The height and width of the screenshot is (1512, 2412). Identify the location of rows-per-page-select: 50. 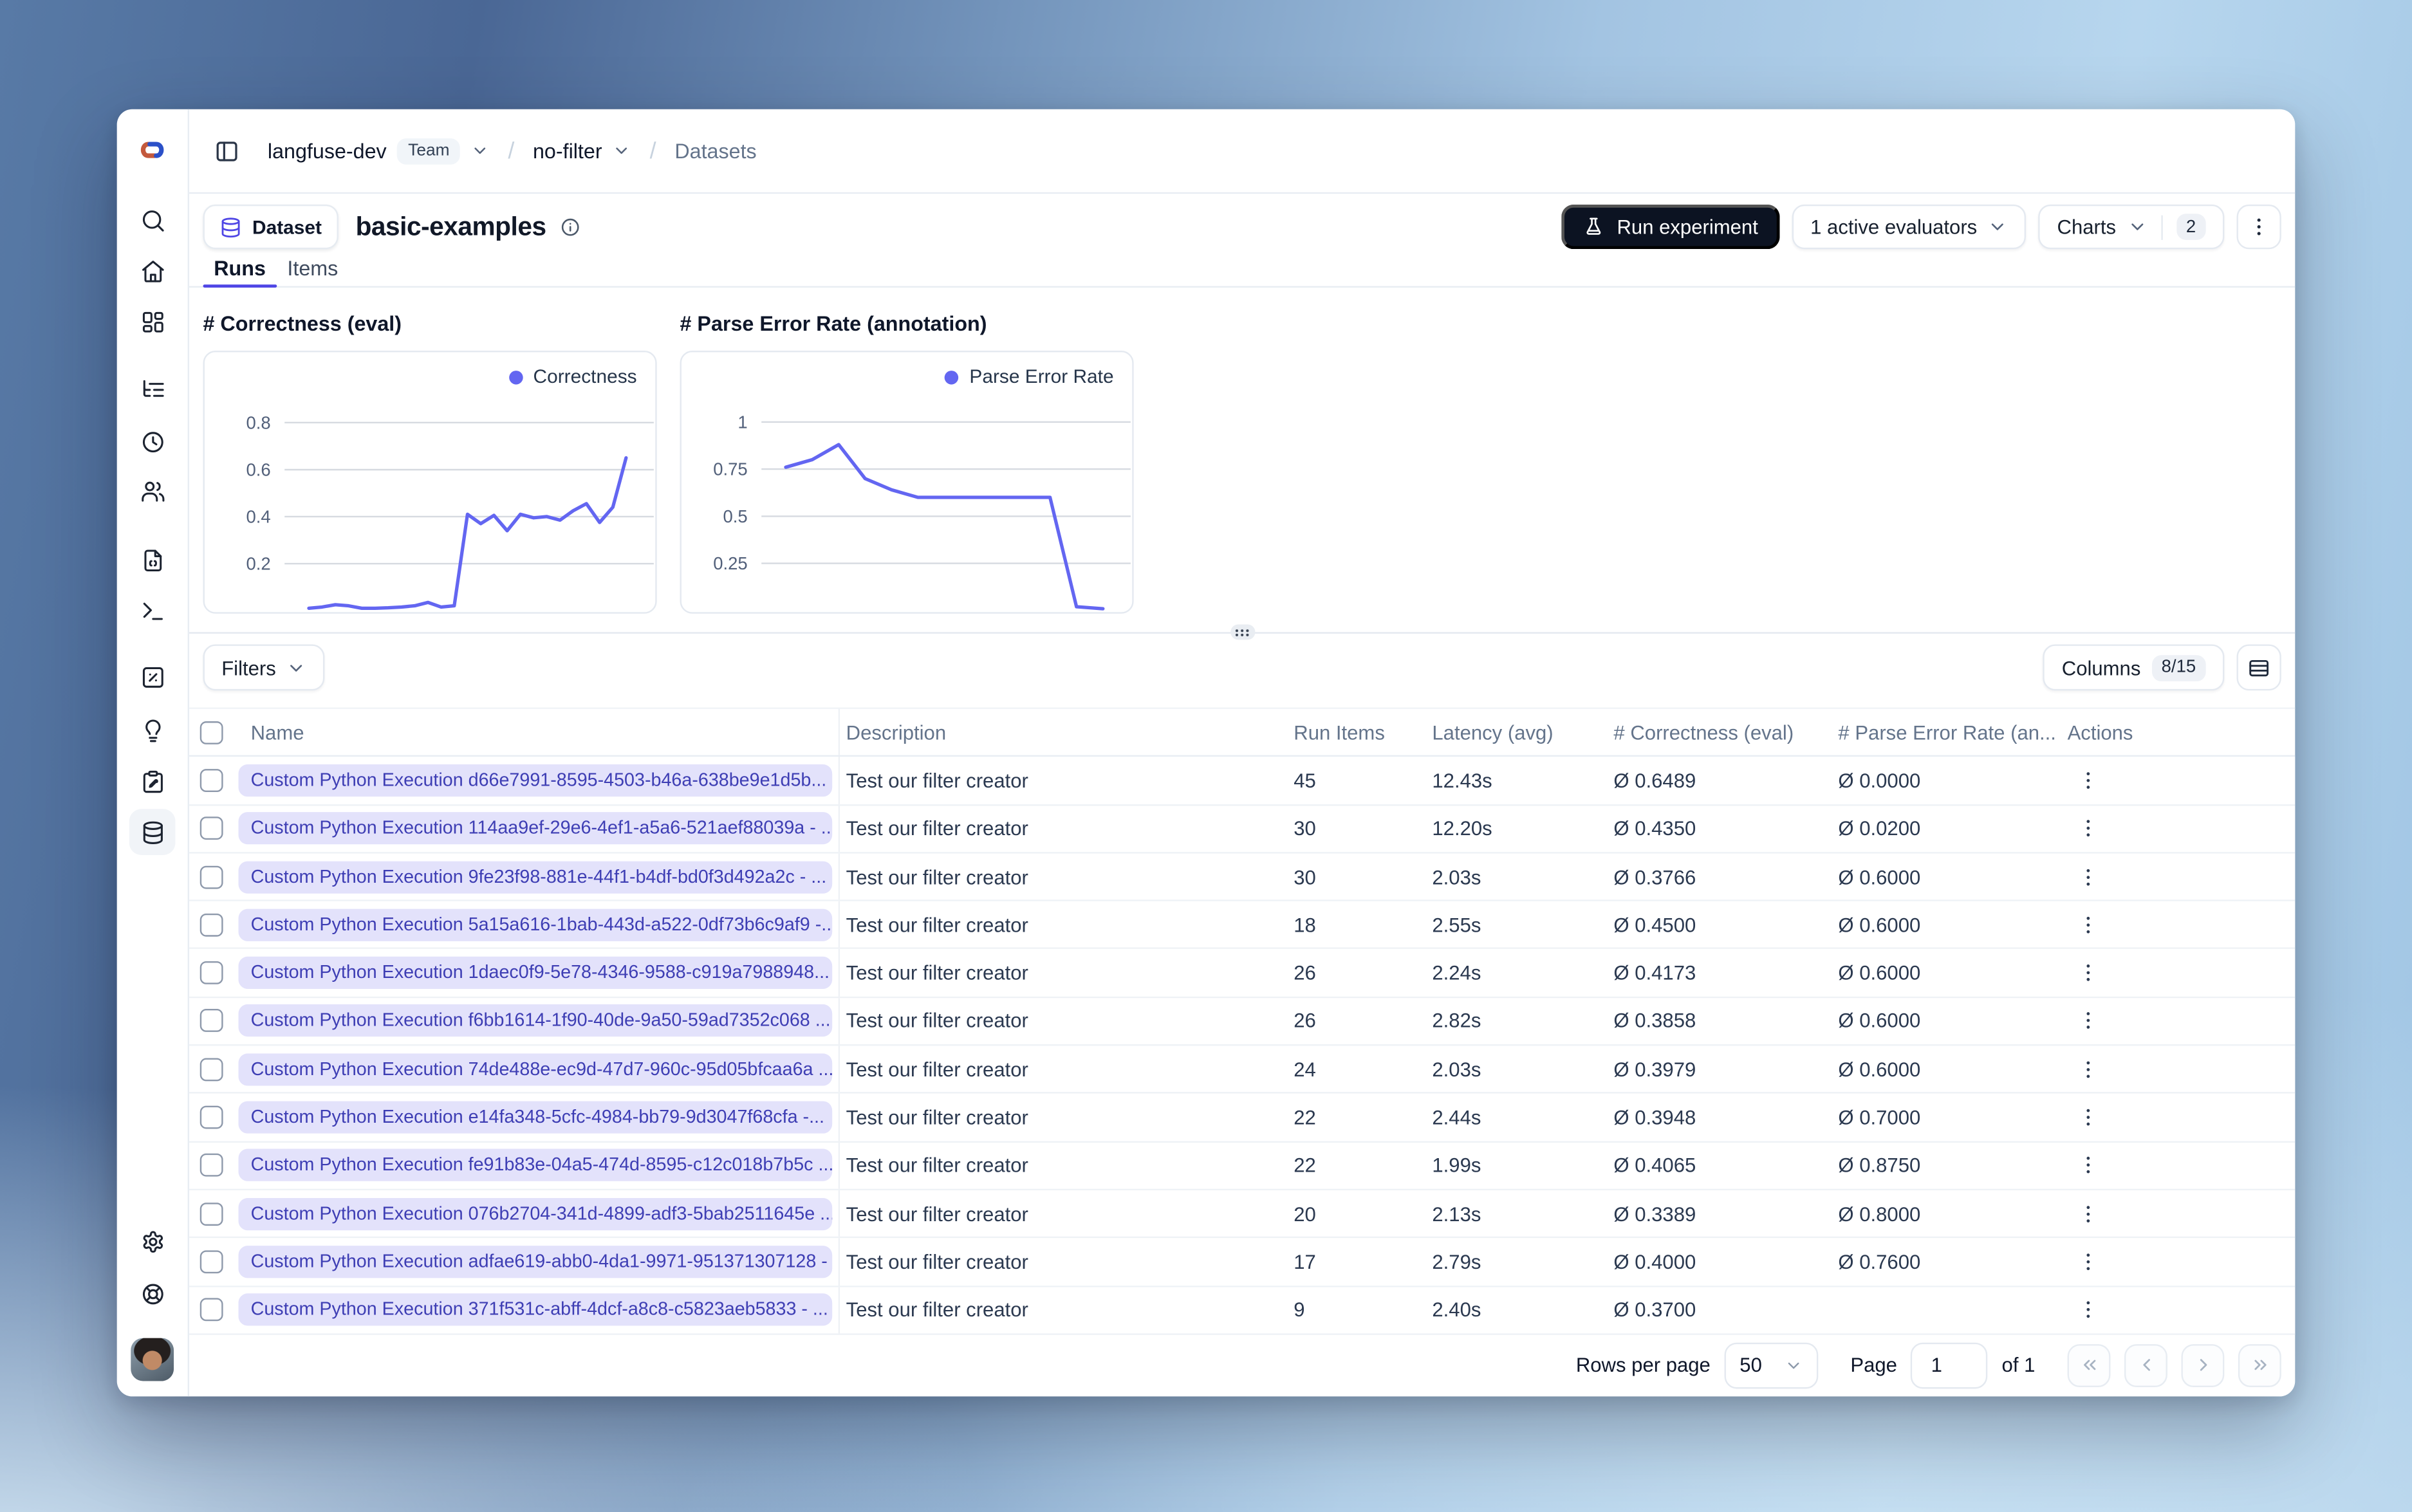
(1771, 1365).